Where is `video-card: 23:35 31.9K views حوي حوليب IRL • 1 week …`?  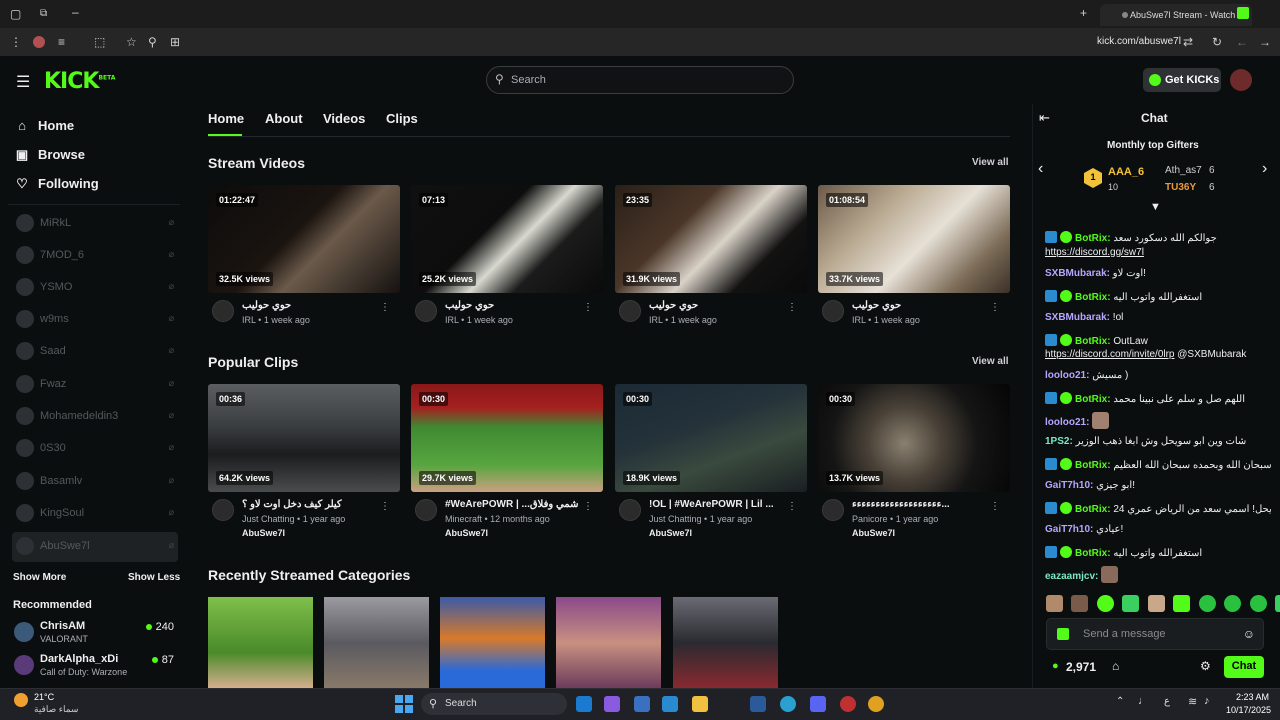
video-card: 23:35 31.9K views حوي حوليب IRL • 1 week … is located at coordinates (711, 260).